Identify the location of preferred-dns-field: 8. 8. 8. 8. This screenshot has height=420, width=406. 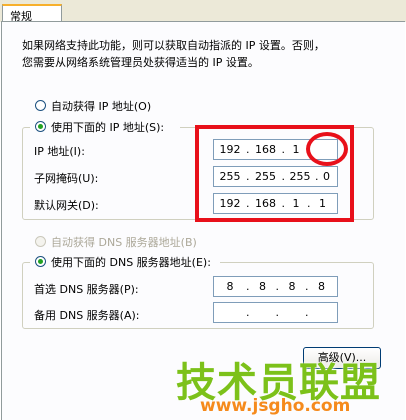
(275, 286).